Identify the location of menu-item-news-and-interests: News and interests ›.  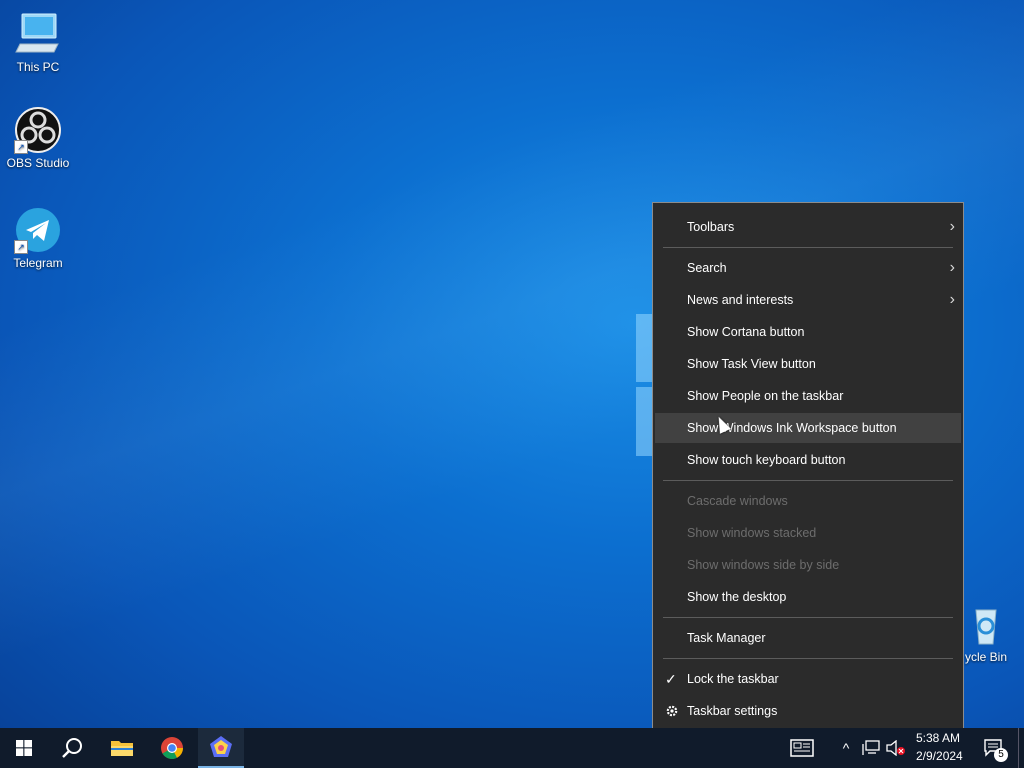
(808, 300).